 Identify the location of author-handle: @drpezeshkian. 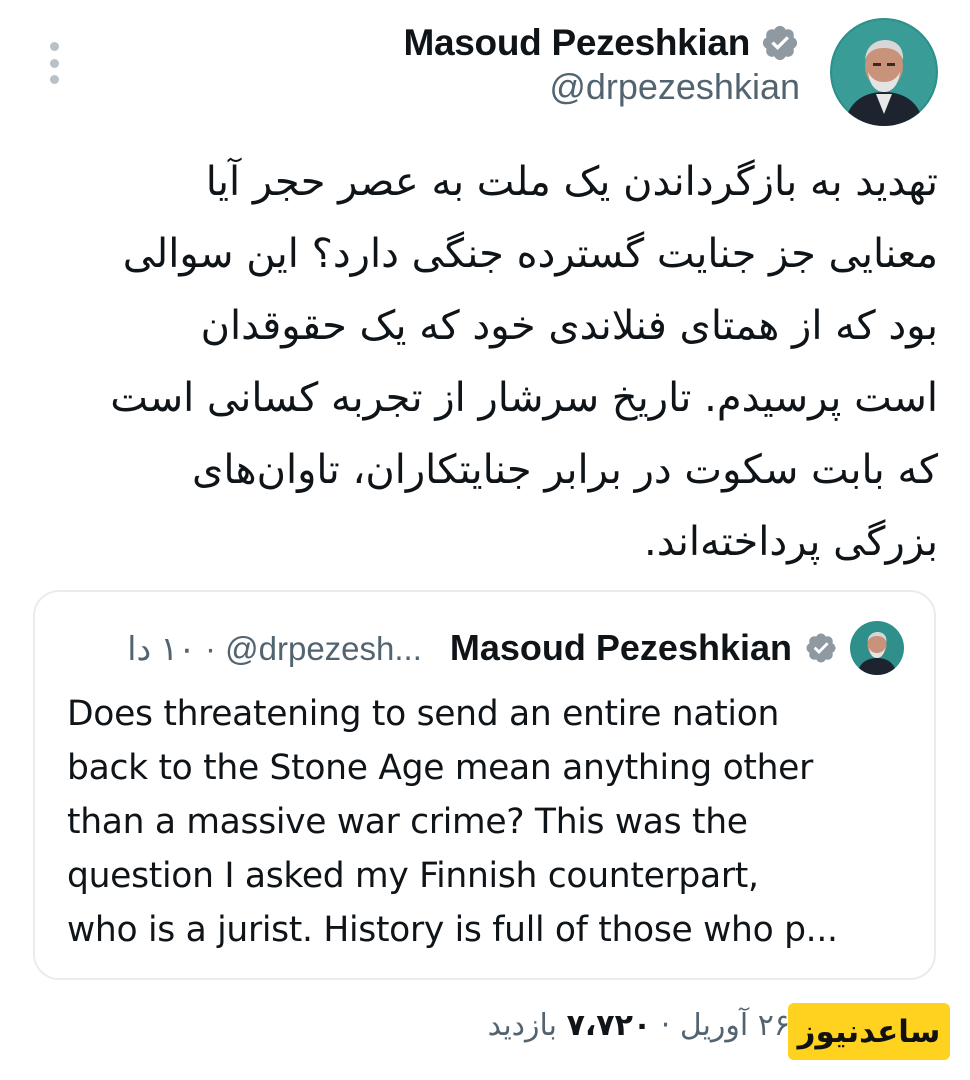
(601, 87).